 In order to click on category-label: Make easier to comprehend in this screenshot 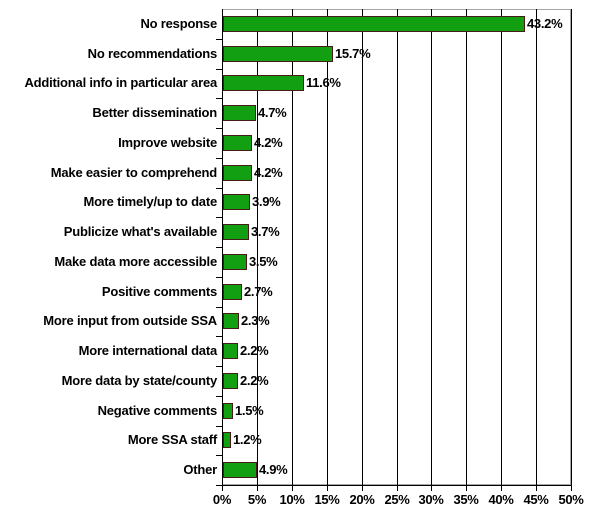, I will do `click(133, 172)`.